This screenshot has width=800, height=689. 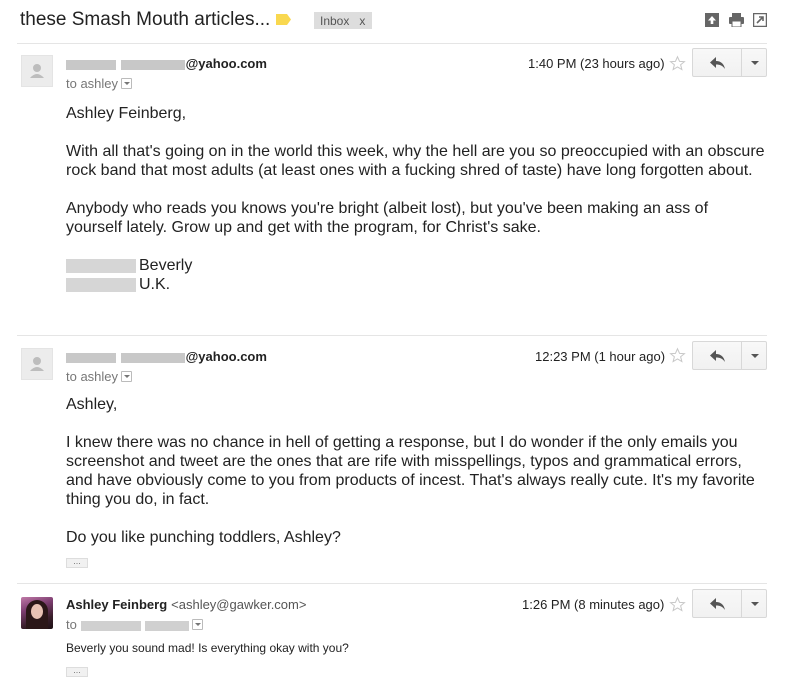 What do you see at coordinates (117, 604) in the screenshot?
I see `sender-name: Ashley Feinberg` at bounding box center [117, 604].